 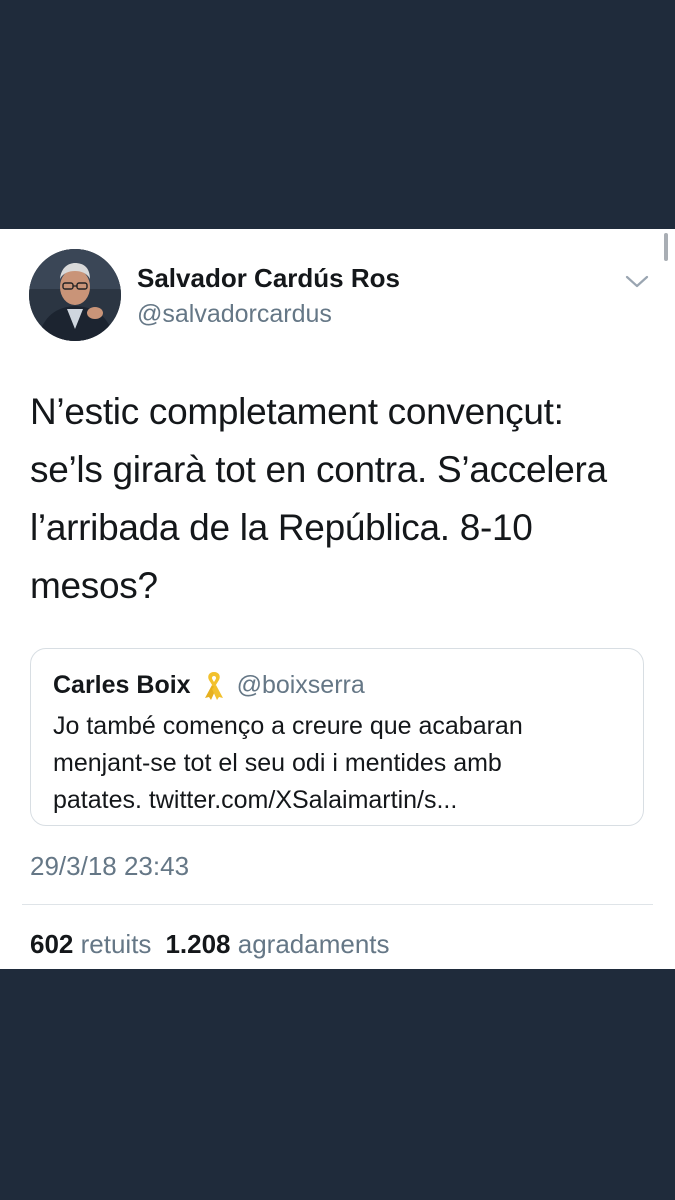 I want to click on quoted-text-line: menjant-se tot el seu odi i mentides amb, so click(x=277, y=763).